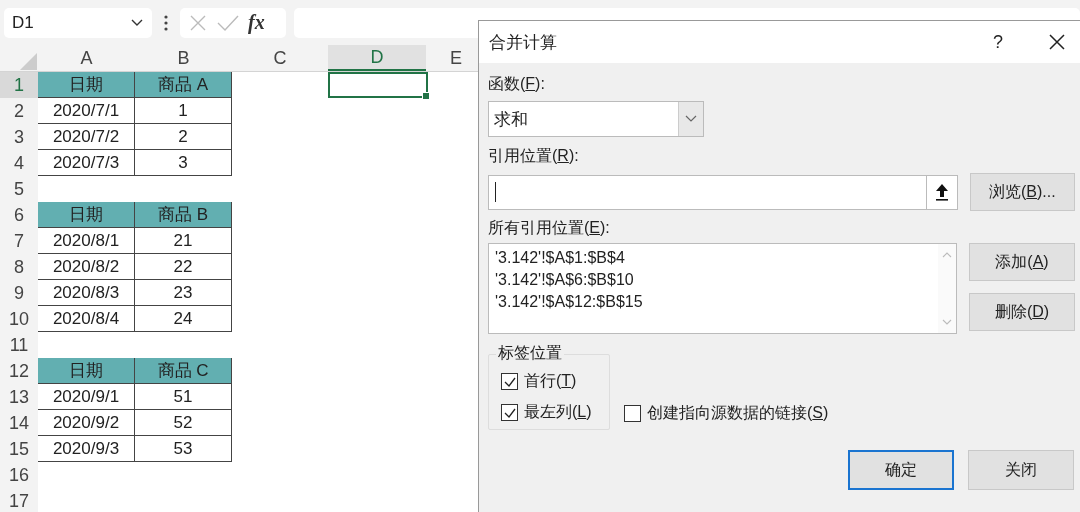 This screenshot has width=1080, height=512. Describe the element at coordinates (523, 42) in the screenshot. I see `dialog-title: 合并计算` at that location.